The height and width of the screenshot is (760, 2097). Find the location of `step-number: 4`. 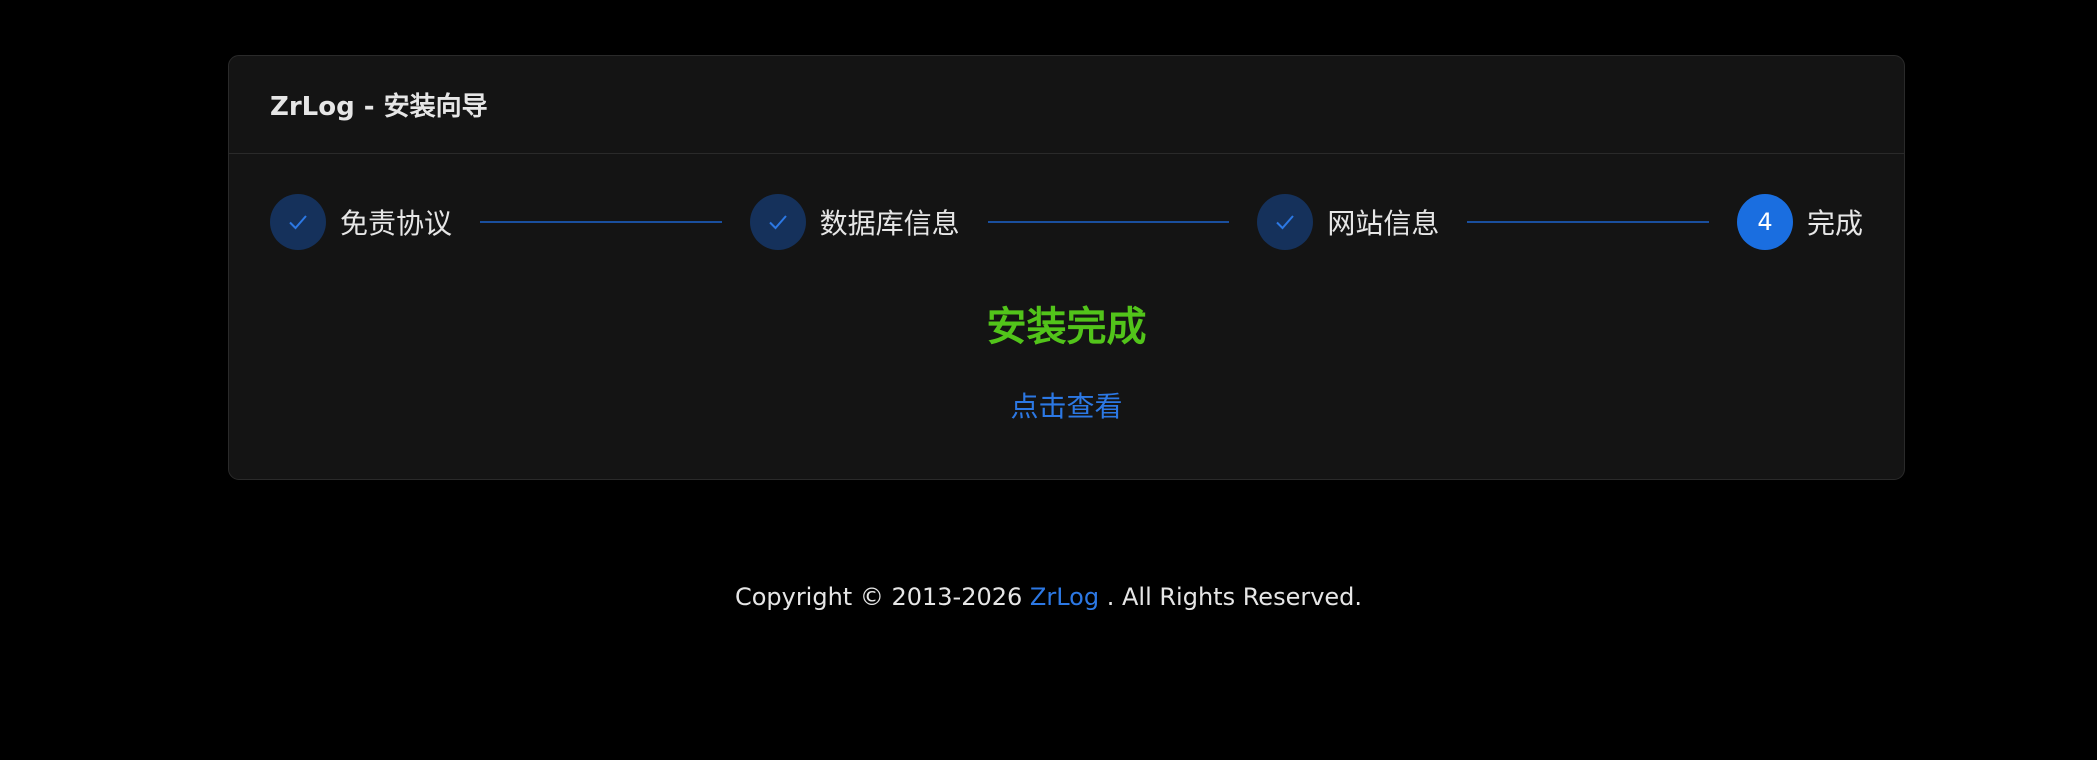

step-number: 4 is located at coordinates (1764, 222).